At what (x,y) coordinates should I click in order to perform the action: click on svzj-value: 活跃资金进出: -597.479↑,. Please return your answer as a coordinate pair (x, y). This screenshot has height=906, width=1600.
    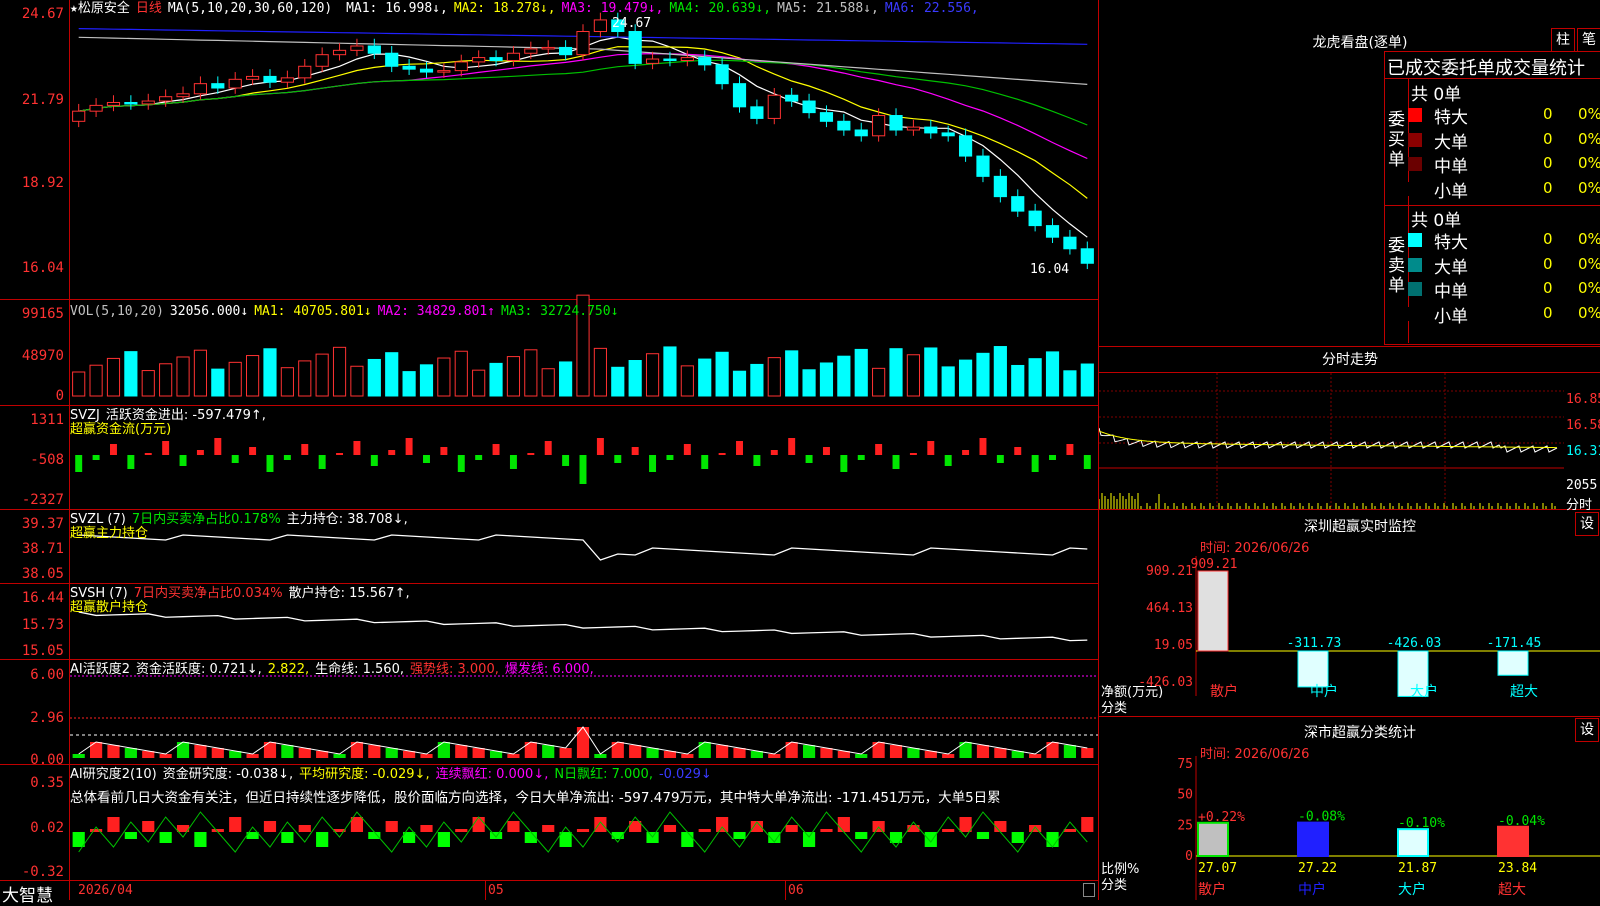
    Looking at the image, I should click on (185, 415).